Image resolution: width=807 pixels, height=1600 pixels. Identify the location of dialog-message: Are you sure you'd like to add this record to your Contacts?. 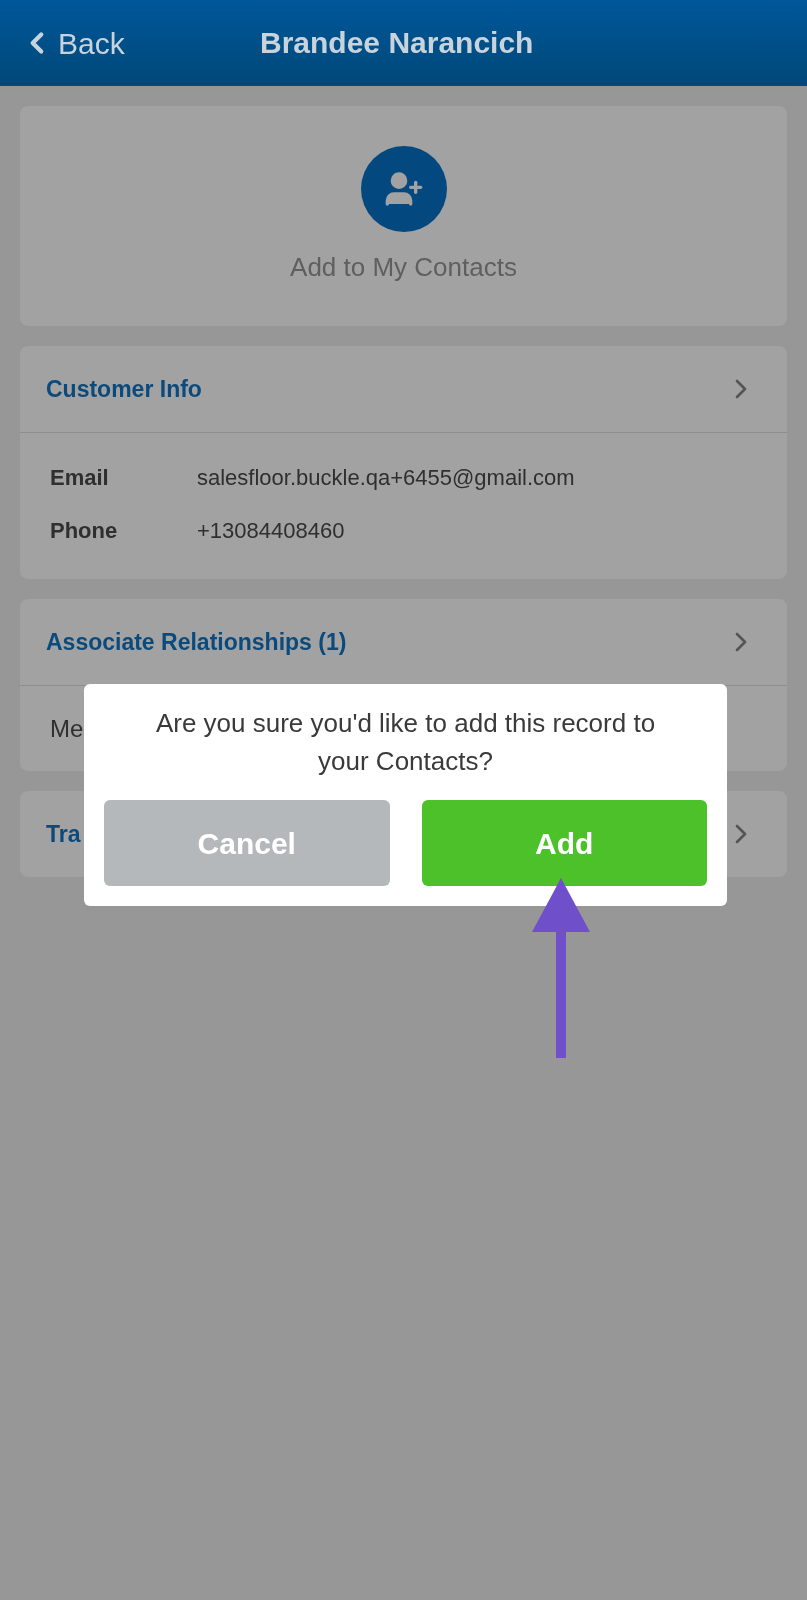
(405, 742).